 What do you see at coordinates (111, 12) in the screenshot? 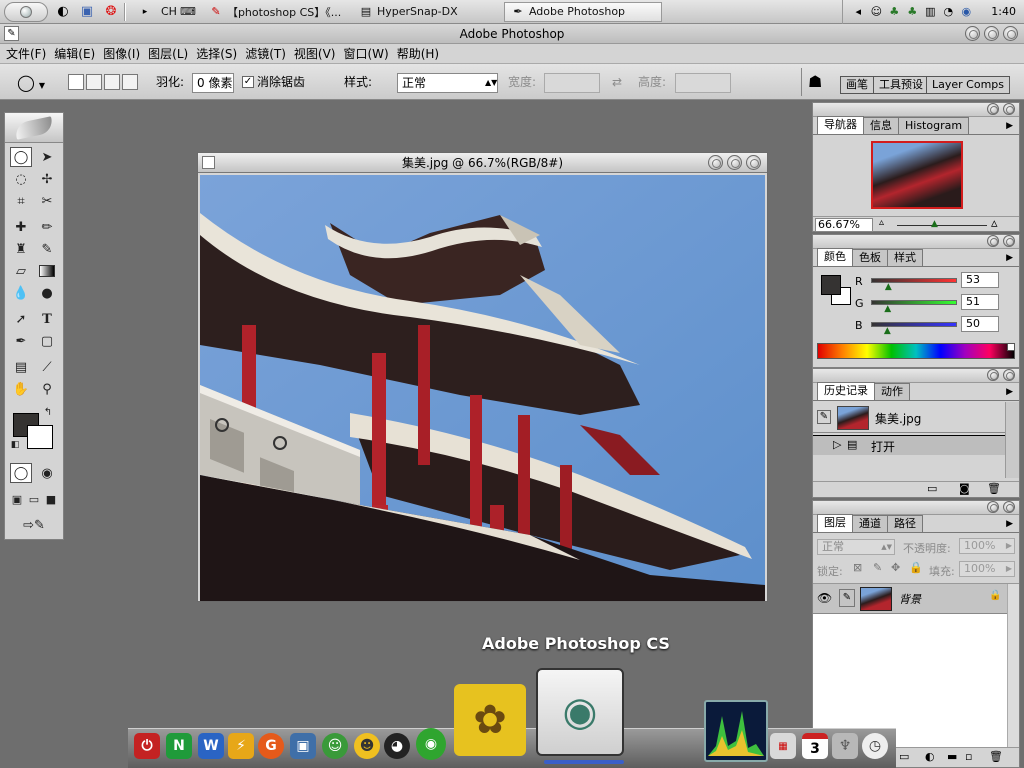
I see `quicklaunch-browser-icon: ❂` at bounding box center [111, 12].